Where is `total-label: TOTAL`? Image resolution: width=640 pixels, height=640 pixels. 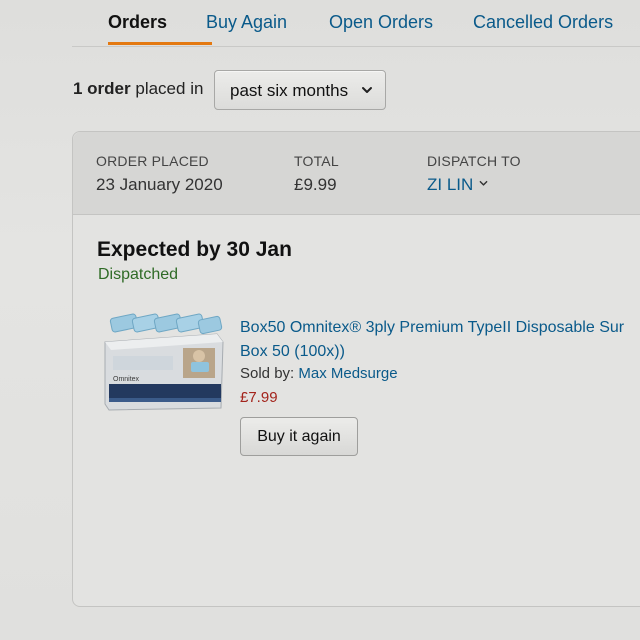 total-label: TOTAL is located at coordinates (316, 161).